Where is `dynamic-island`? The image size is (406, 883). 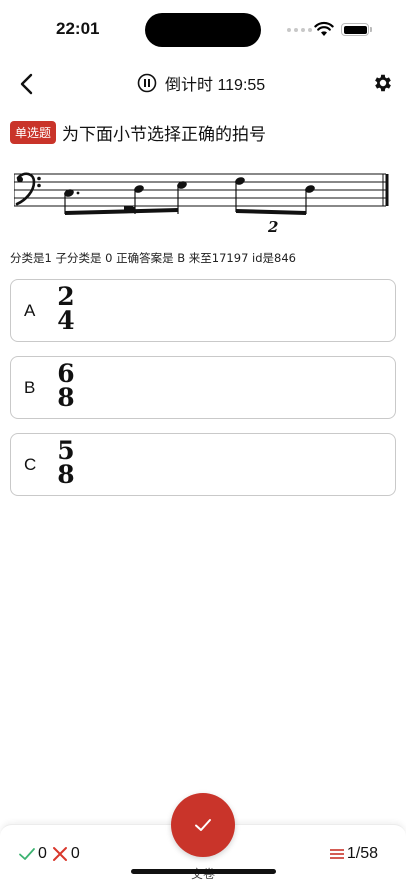 dynamic-island is located at coordinates (203, 30).